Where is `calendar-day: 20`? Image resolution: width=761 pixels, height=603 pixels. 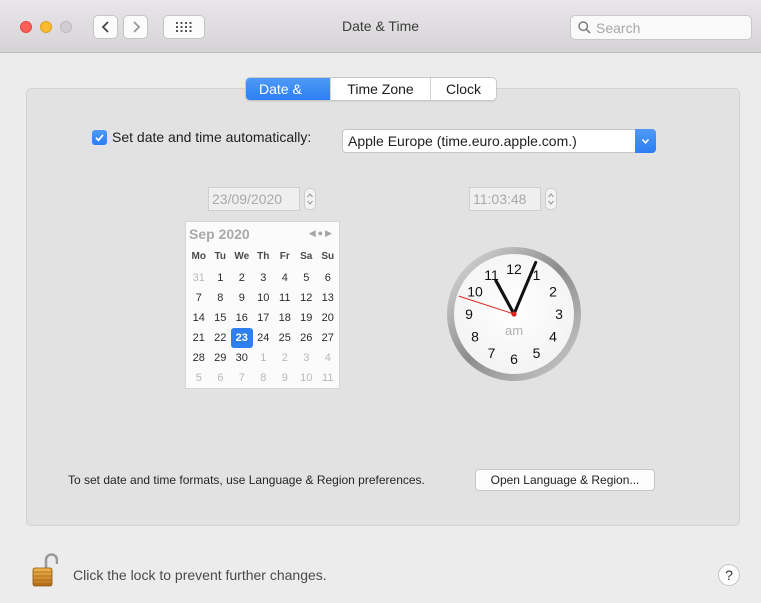 calendar-day: 20 is located at coordinates (328, 318).